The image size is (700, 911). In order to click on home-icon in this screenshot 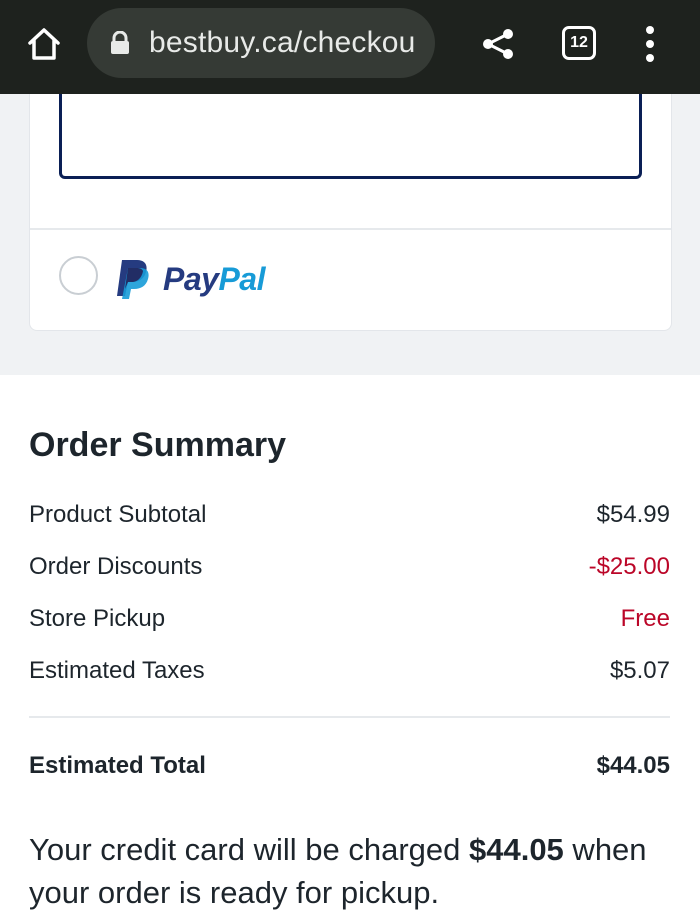, I will do `click(44, 44)`.